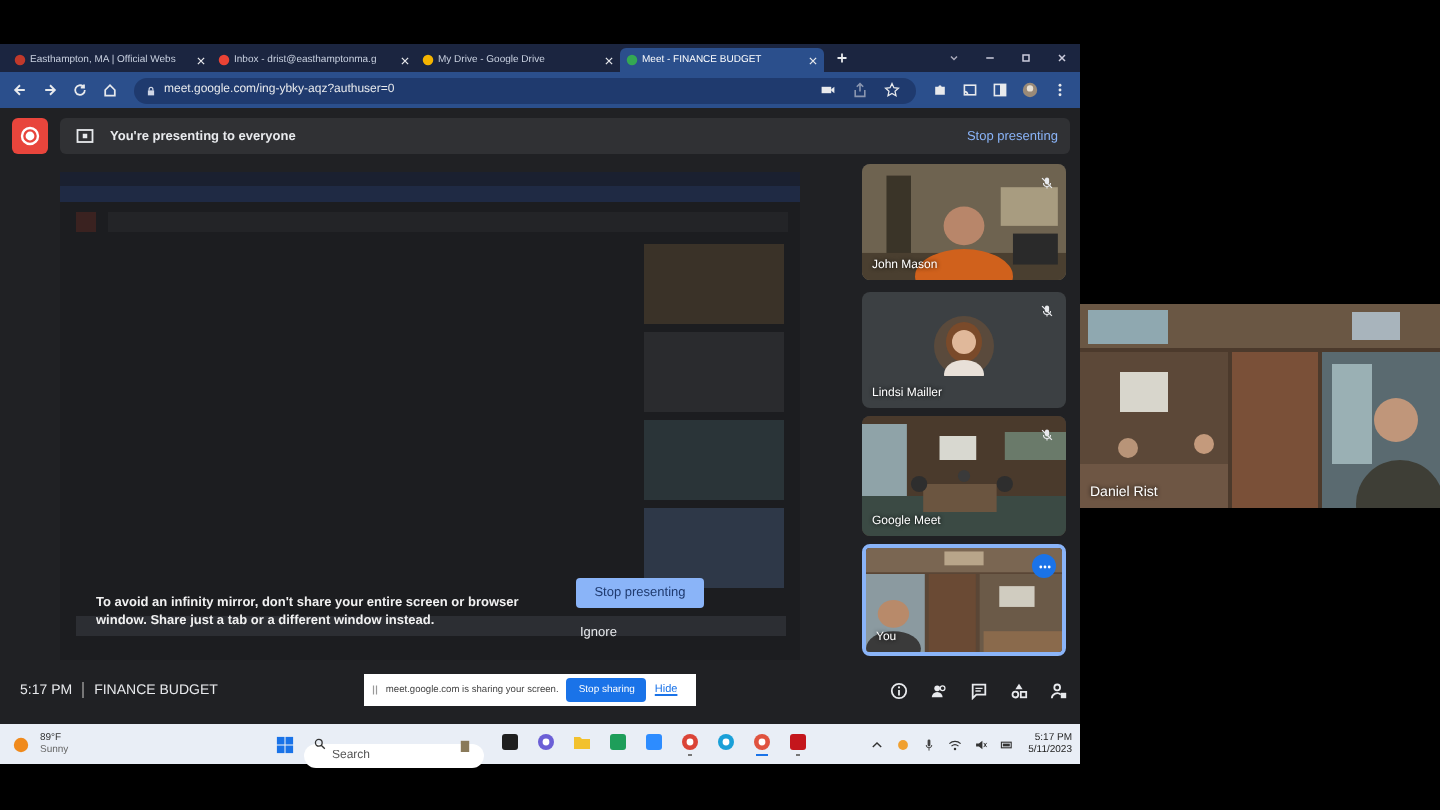 The image size is (1440, 810). I want to click on side-panel-icon, so click(1000, 90).